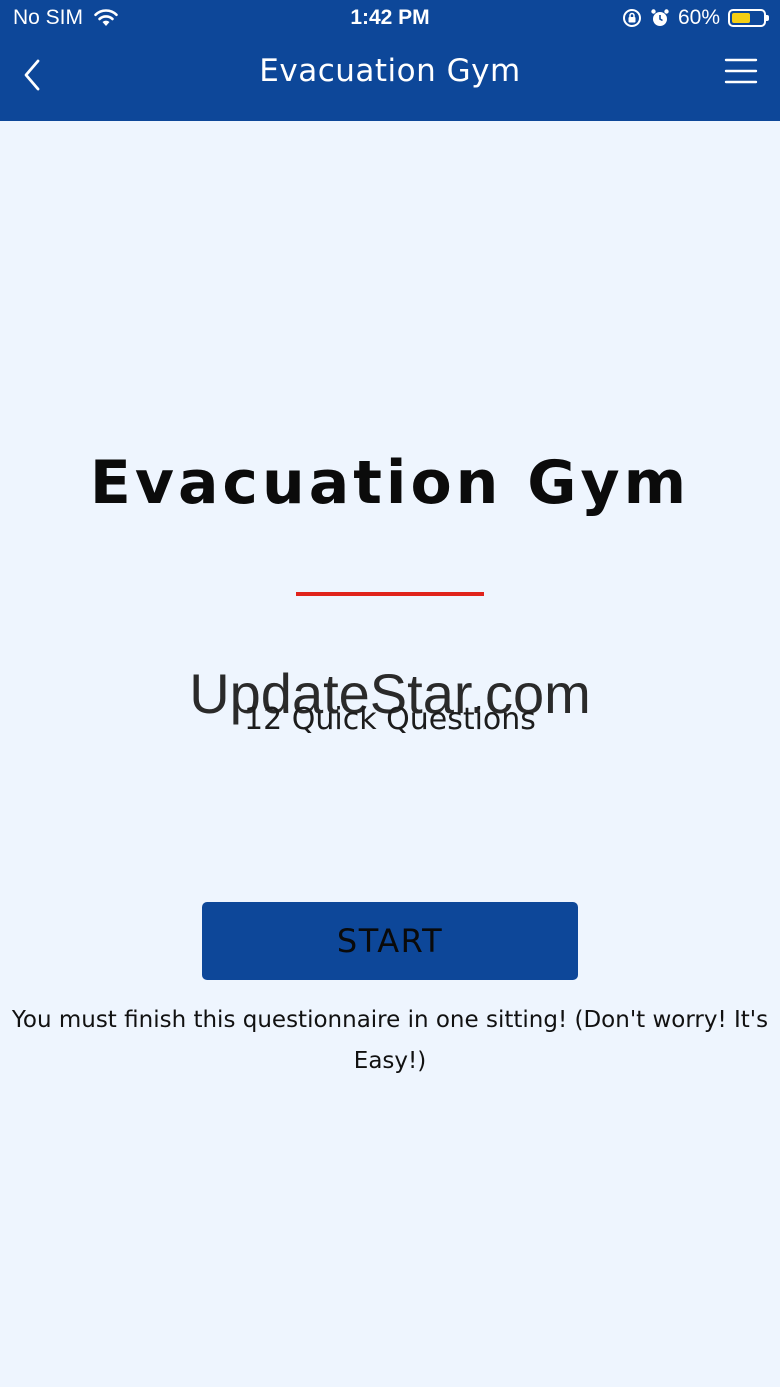 The image size is (780, 1387). What do you see at coordinates (741, 18) in the screenshot?
I see `battery-fill` at bounding box center [741, 18].